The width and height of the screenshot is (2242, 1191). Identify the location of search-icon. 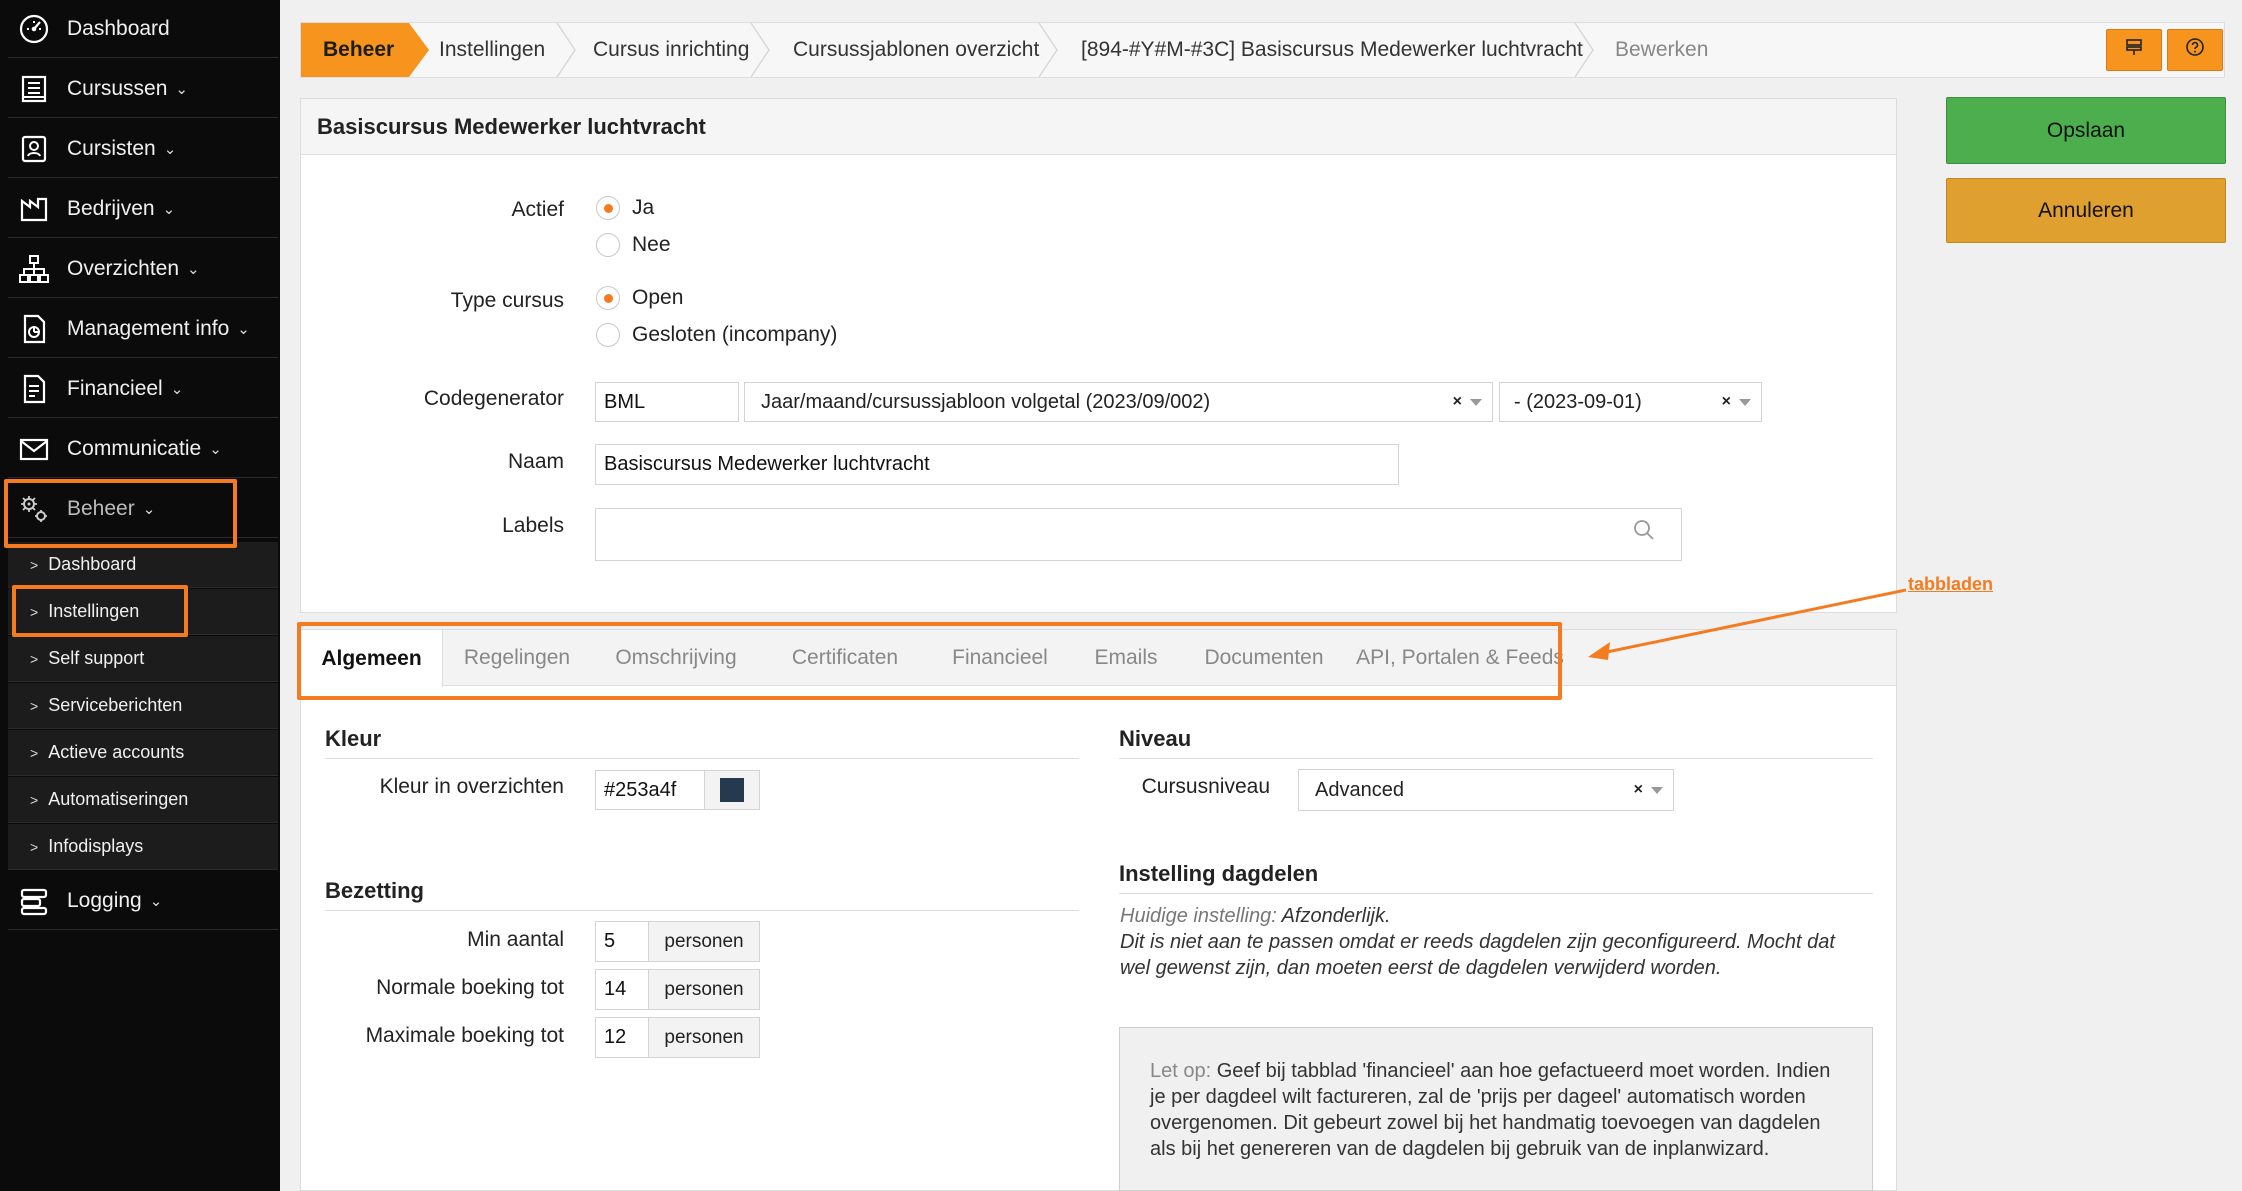
(1644, 533).